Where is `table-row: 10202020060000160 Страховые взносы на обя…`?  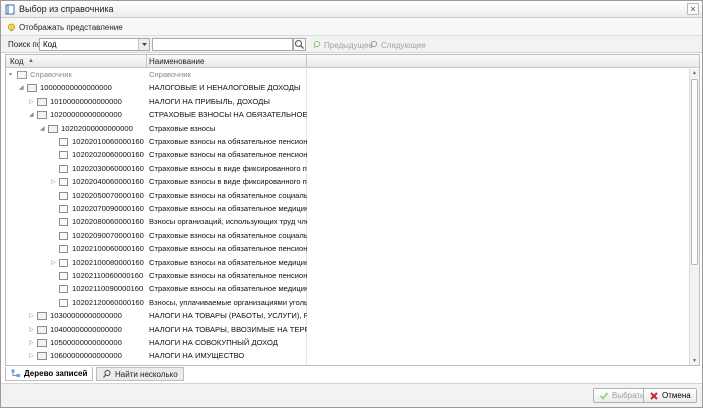
table-row: 10202020060000160 Страховые взносы на обя… is located at coordinates (347, 155).